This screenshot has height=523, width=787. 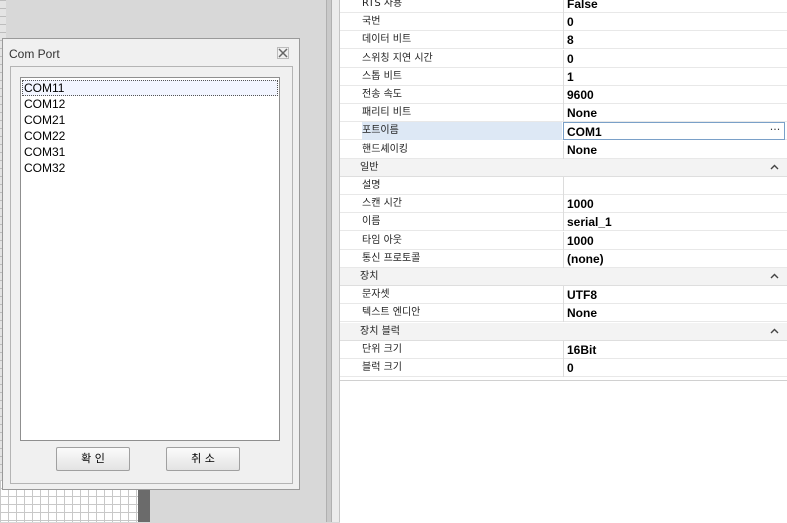 I want to click on port-list-item: COM31, so click(x=150, y=152).